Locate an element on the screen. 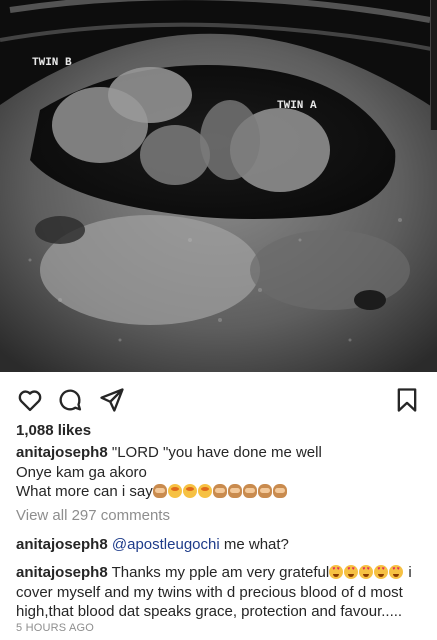 This screenshot has width=437, height=640. scroll-indicator is located at coordinates (433, 65).